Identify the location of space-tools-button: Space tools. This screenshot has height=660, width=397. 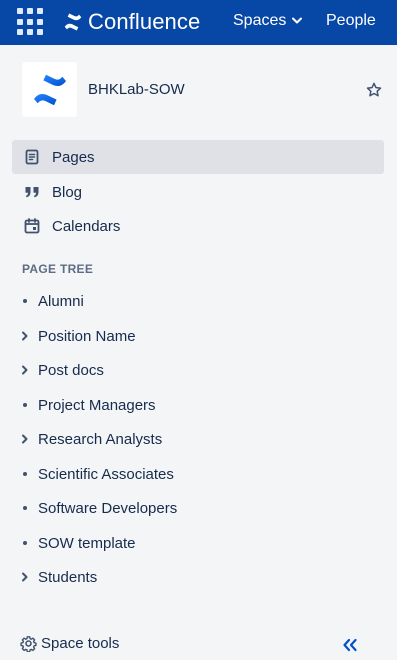
(69, 643).